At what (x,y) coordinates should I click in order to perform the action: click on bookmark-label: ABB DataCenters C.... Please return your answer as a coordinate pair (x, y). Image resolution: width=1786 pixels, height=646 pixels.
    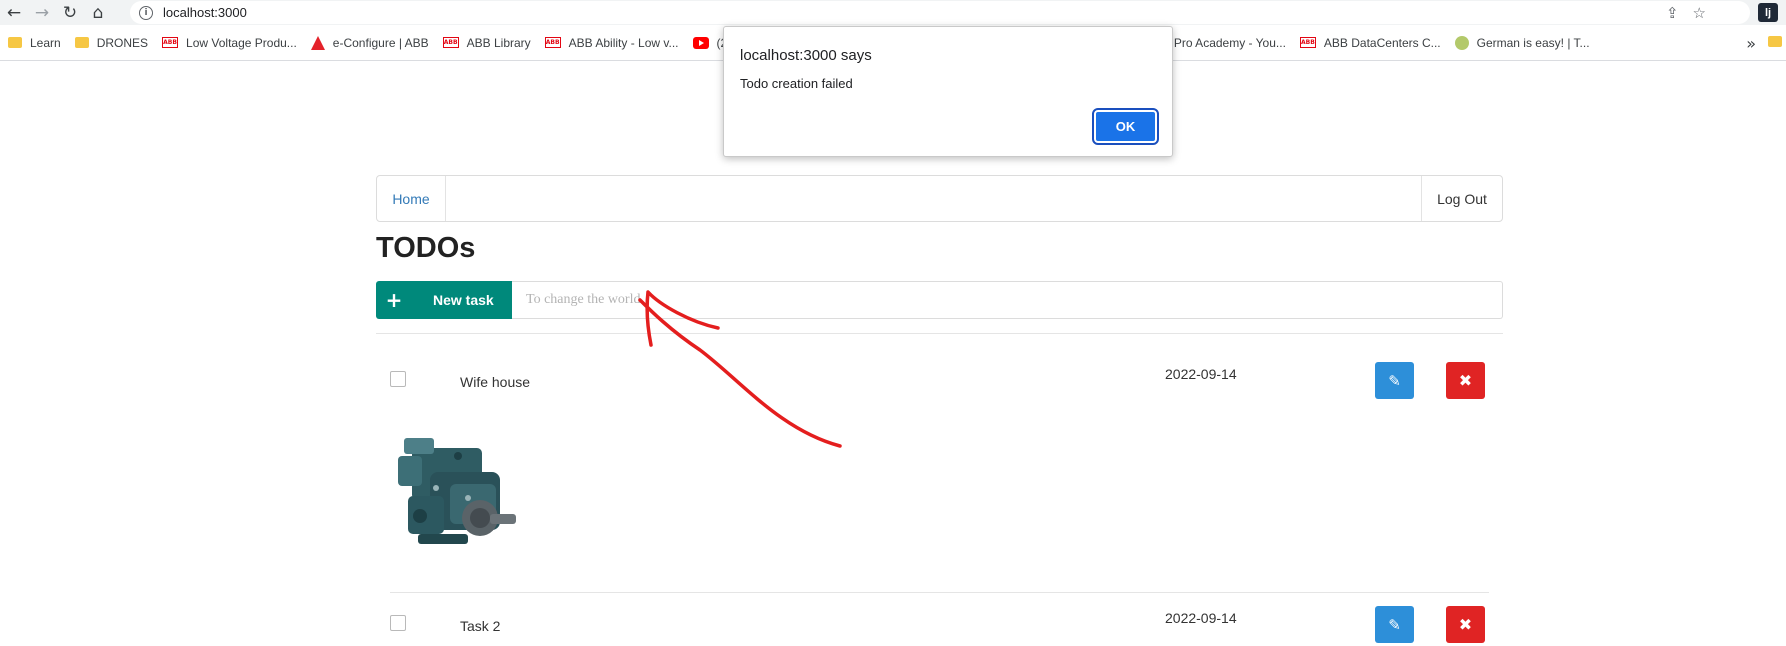
    Looking at the image, I should click on (1382, 42).